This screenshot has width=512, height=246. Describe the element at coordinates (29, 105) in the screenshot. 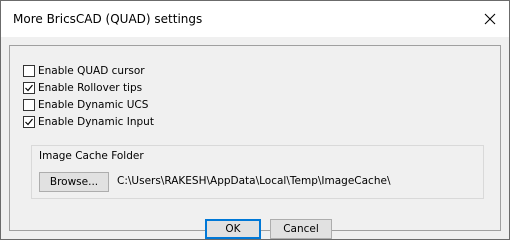

I see `dynamic-ucs-checkbox` at that location.